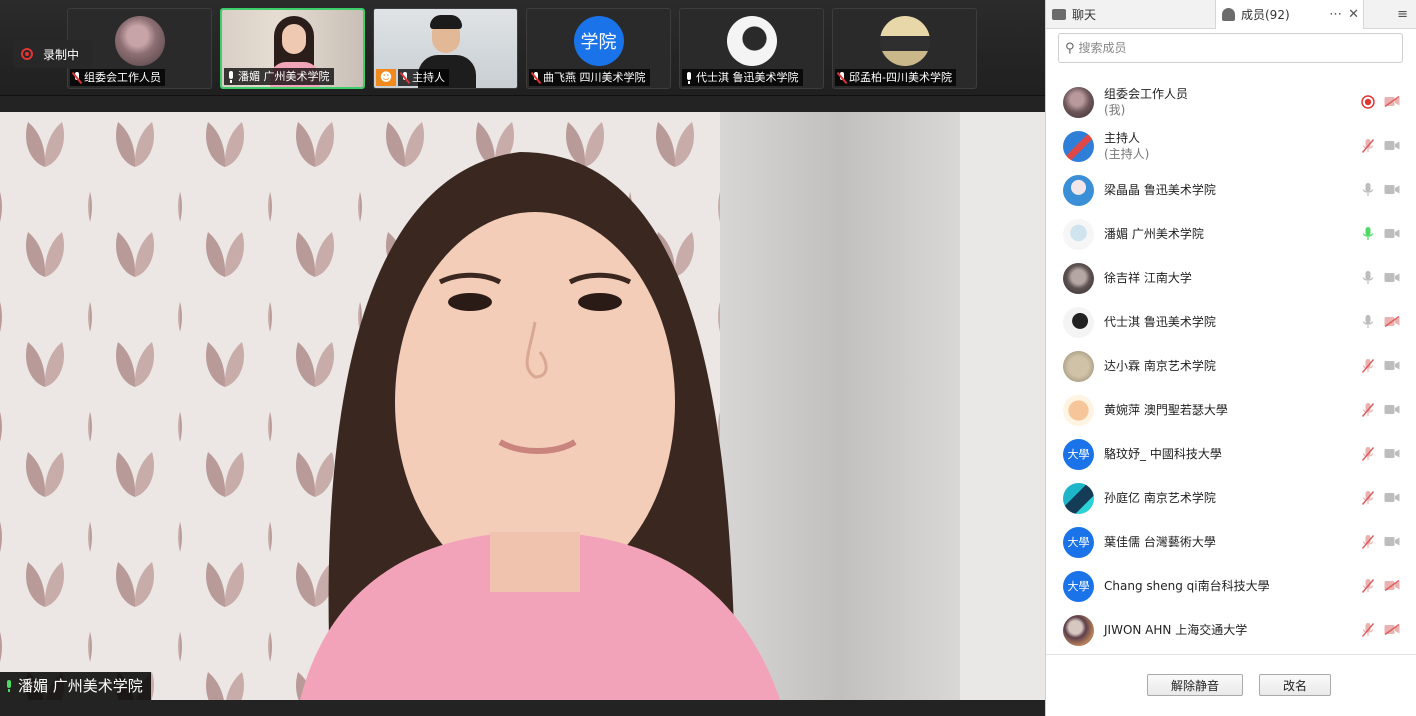  What do you see at coordinates (1160, 322) in the screenshot?
I see `member-name: 代士淇 鲁迅美术学院` at bounding box center [1160, 322].